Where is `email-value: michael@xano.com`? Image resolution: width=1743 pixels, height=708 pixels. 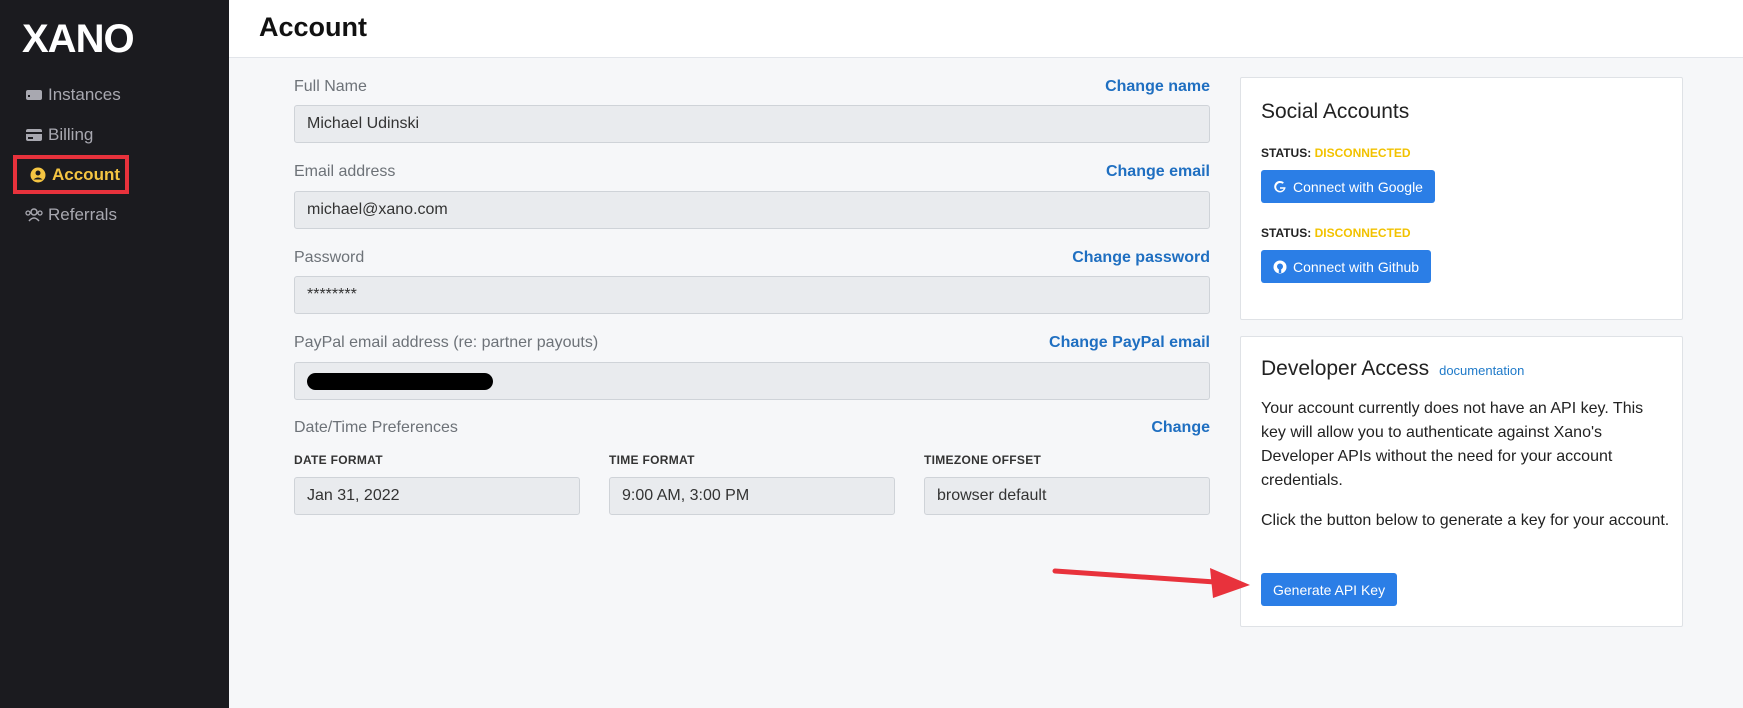
email-value: michael@xano.com is located at coordinates (377, 209).